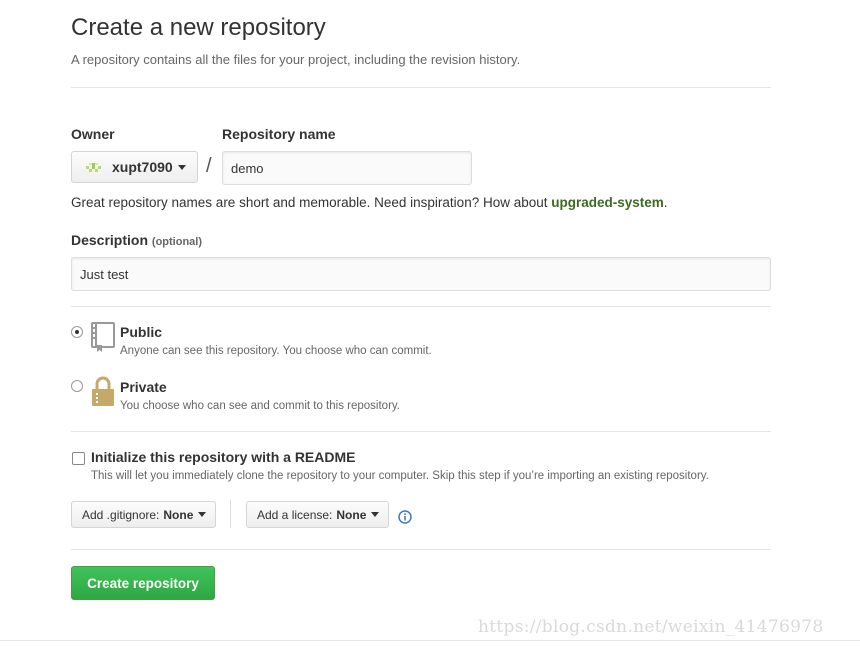  I want to click on optional-tag: (optional), so click(177, 242).